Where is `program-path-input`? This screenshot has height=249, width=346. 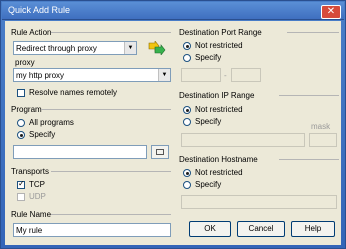 program-path-input is located at coordinates (80, 152).